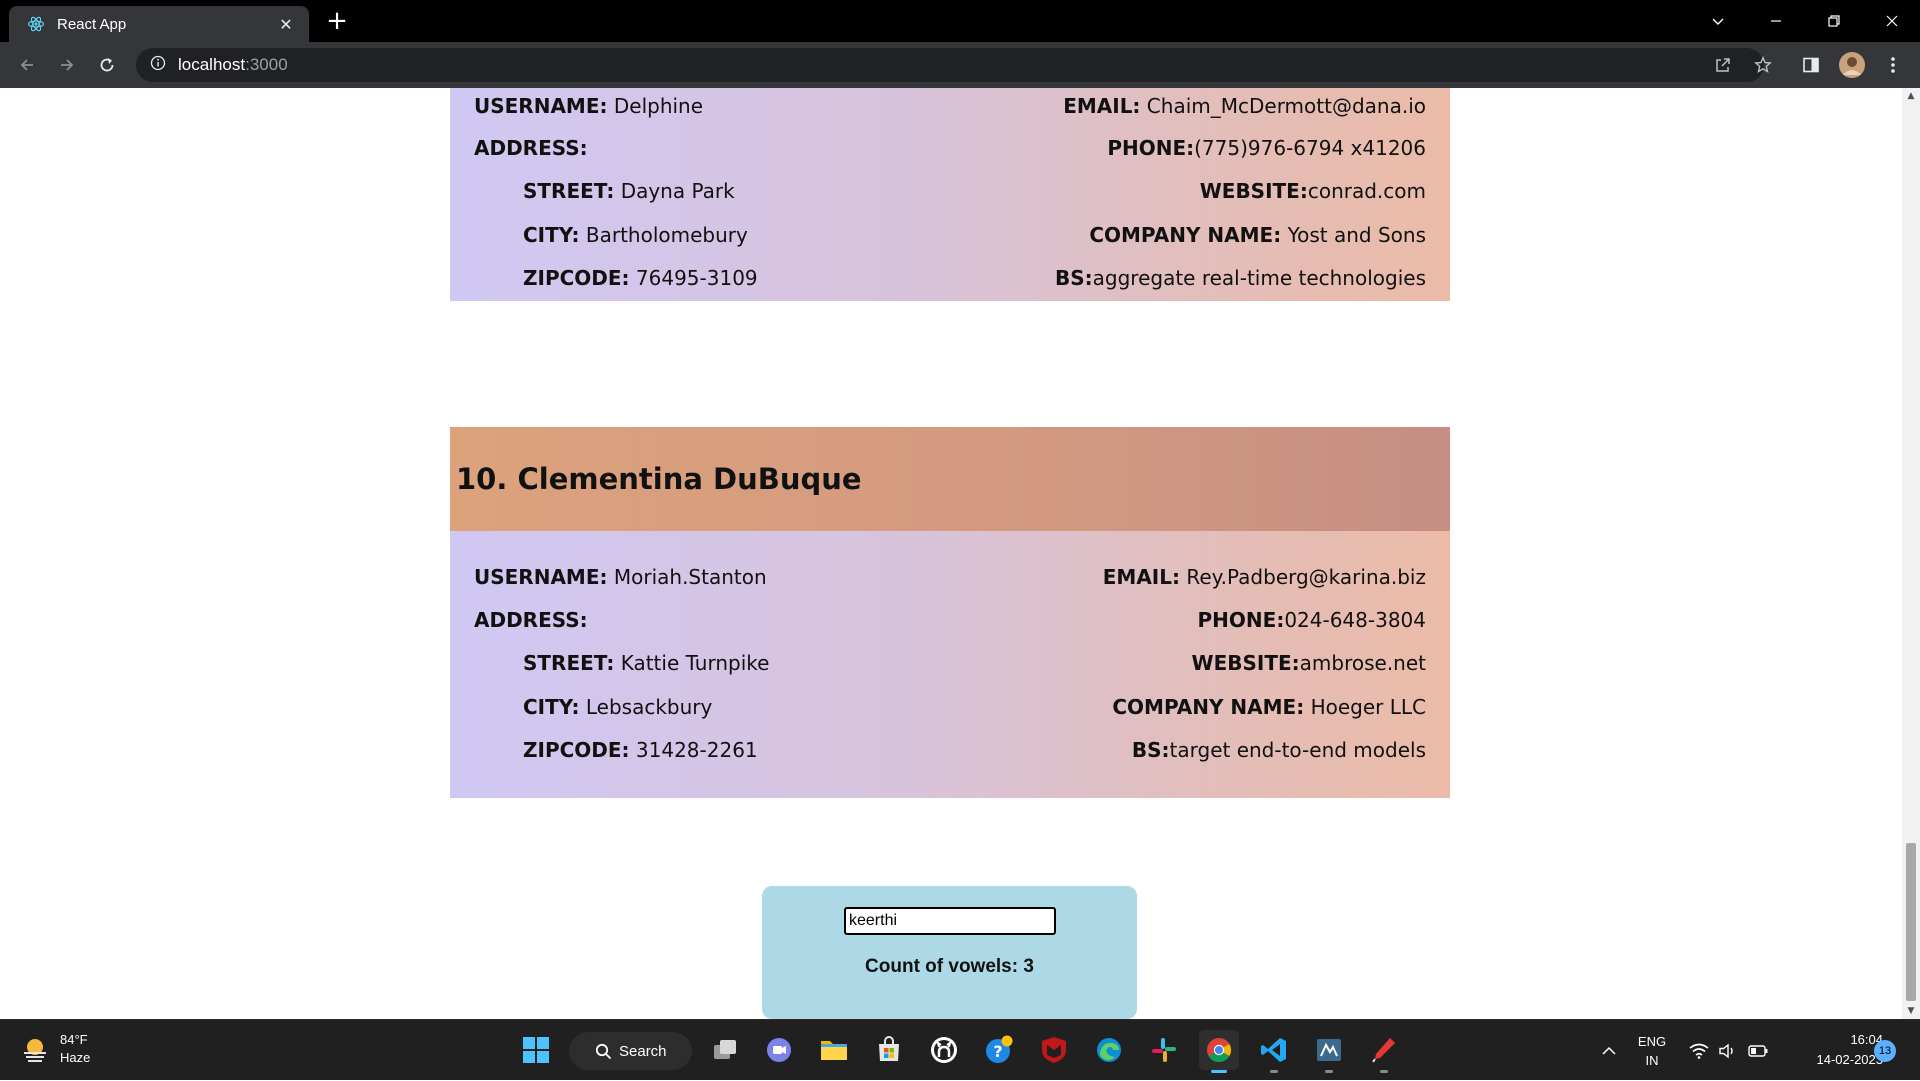 This screenshot has height=1081, width=1920. I want to click on company-row: COMPANY NAME: Hoeger LLC, so click(1269, 707).